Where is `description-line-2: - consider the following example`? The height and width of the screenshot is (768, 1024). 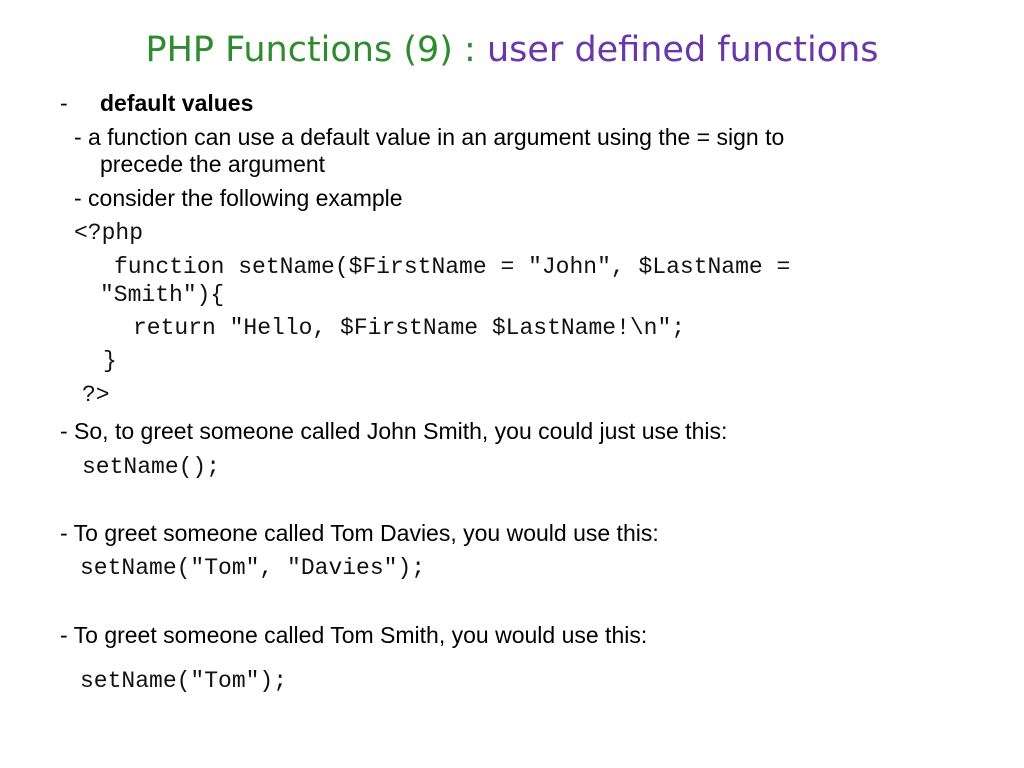 description-line-2: - consider the following example is located at coordinates (238, 198).